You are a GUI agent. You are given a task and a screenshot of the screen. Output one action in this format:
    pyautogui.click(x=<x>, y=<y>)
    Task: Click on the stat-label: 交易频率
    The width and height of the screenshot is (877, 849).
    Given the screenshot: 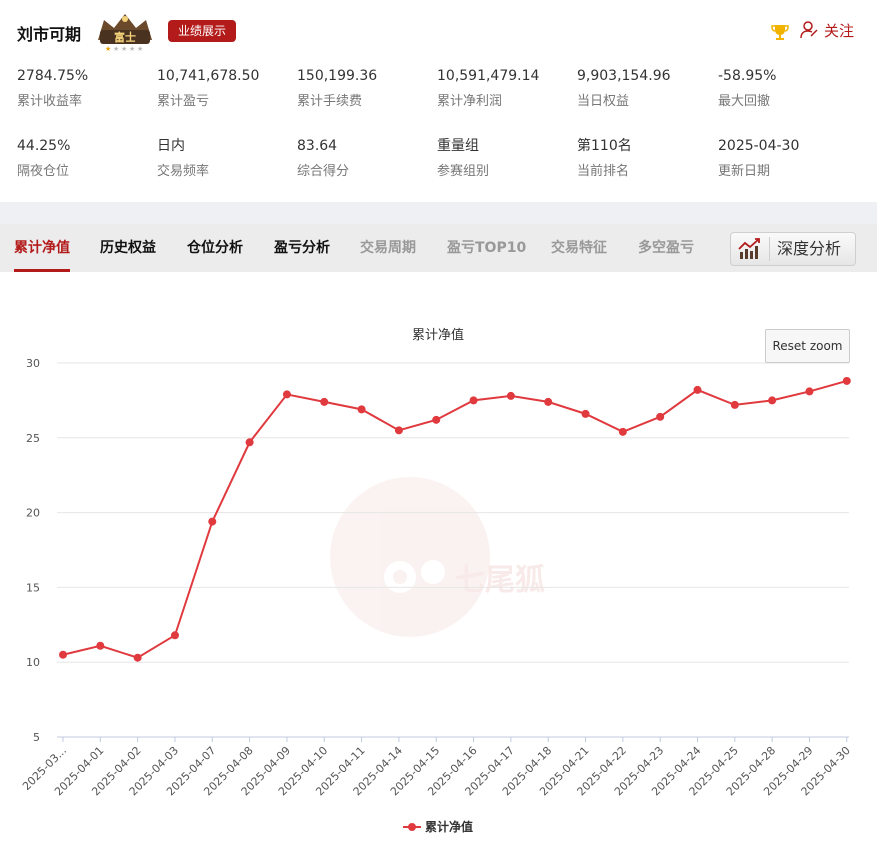 What is the action you would take?
    pyautogui.click(x=183, y=171)
    